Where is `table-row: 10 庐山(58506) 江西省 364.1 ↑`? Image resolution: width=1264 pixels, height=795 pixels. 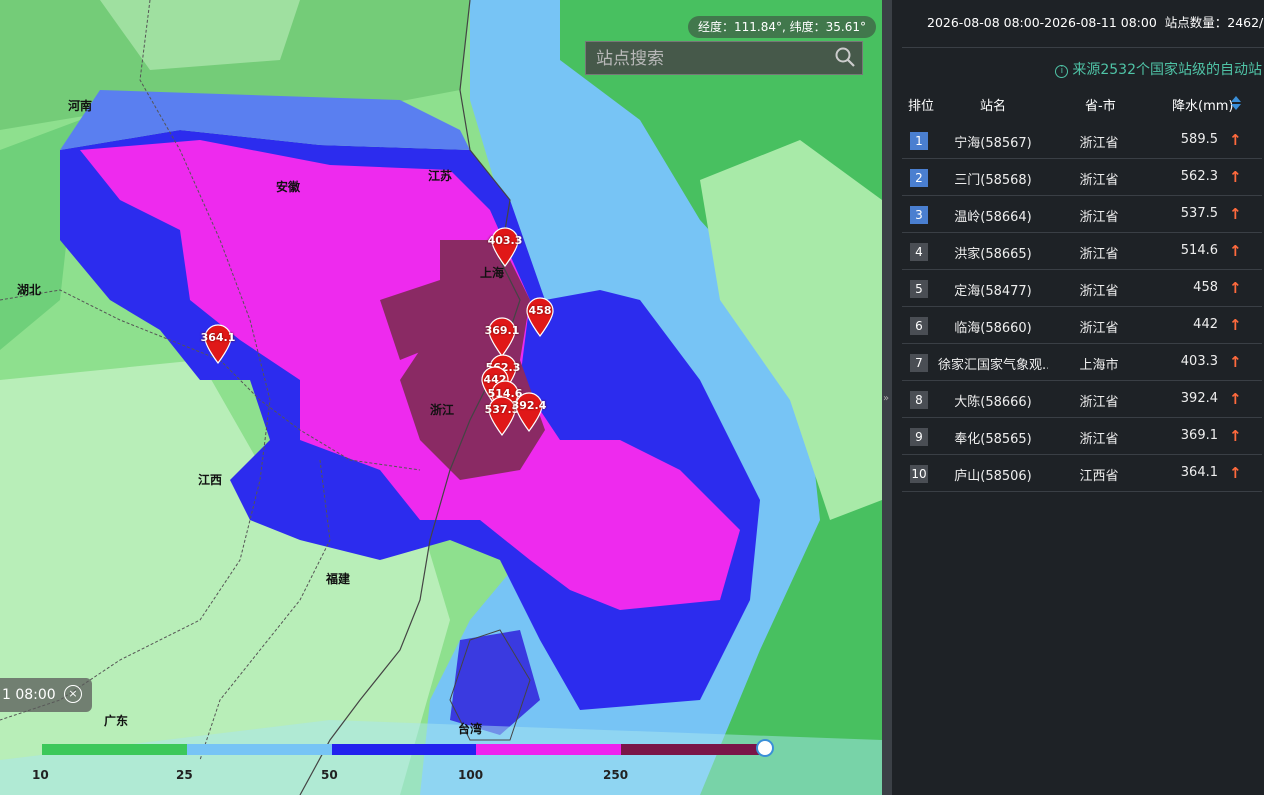 table-row: 10 庐山(58506) 江西省 364.1 ↑ is located at coordinates (1082, 473).